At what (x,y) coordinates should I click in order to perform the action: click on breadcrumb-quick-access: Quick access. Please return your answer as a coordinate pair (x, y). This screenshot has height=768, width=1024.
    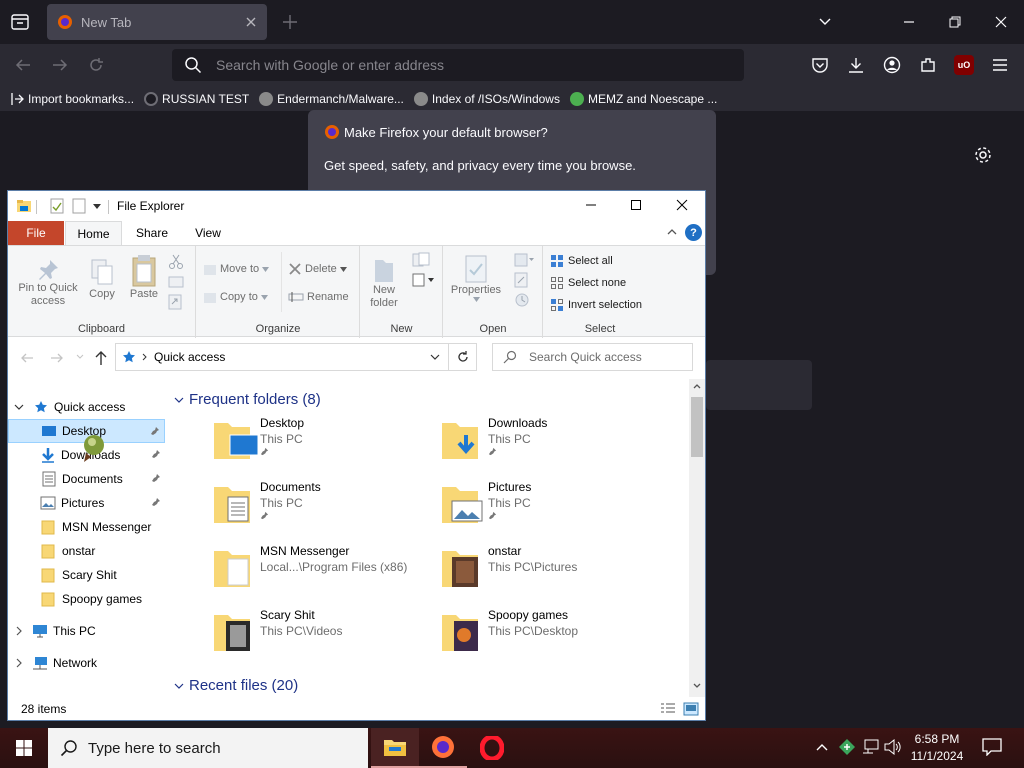
    Looking at the image, I should click on (189, 357).